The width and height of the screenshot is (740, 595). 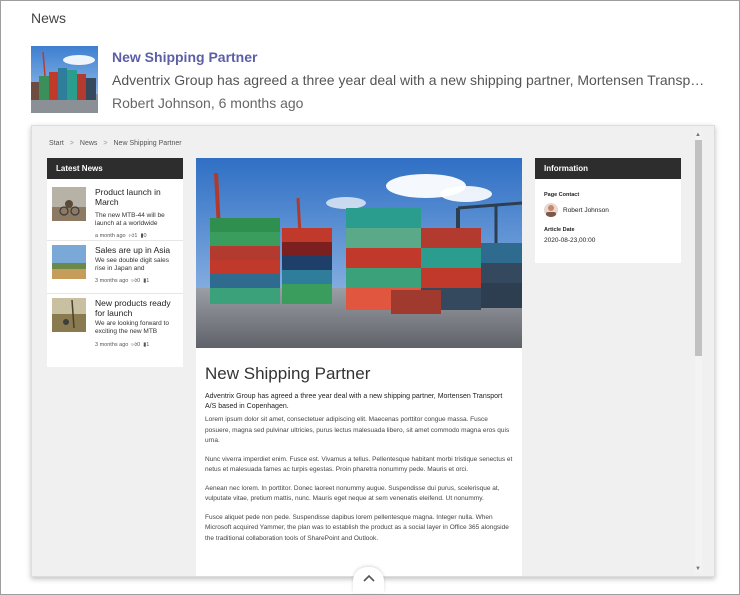 I want to click on breadcrumb-current: New Shipping Partner, so click(x=147, y=143).